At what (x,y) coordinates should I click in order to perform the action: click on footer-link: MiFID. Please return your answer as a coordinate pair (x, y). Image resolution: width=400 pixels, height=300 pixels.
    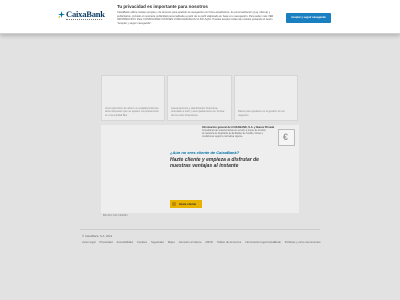
    Looking at the image, I should click on (208, 242).